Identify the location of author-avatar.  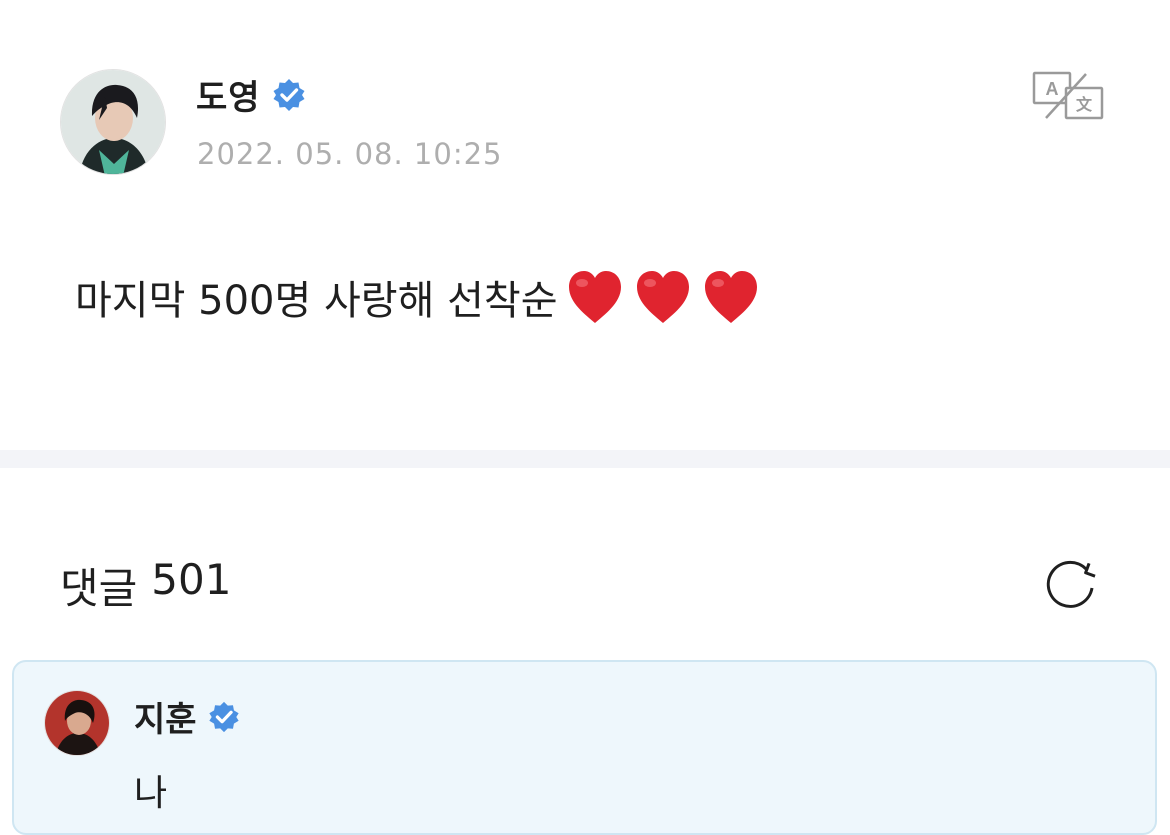
(113, 122).